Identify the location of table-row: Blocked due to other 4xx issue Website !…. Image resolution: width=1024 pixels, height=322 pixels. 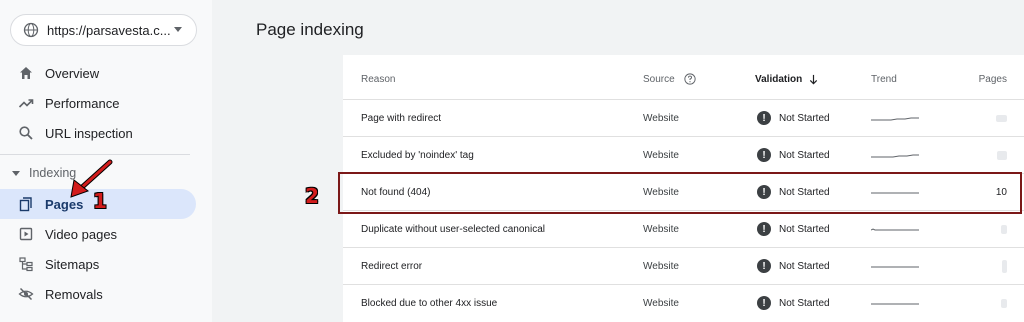
(683, 302).